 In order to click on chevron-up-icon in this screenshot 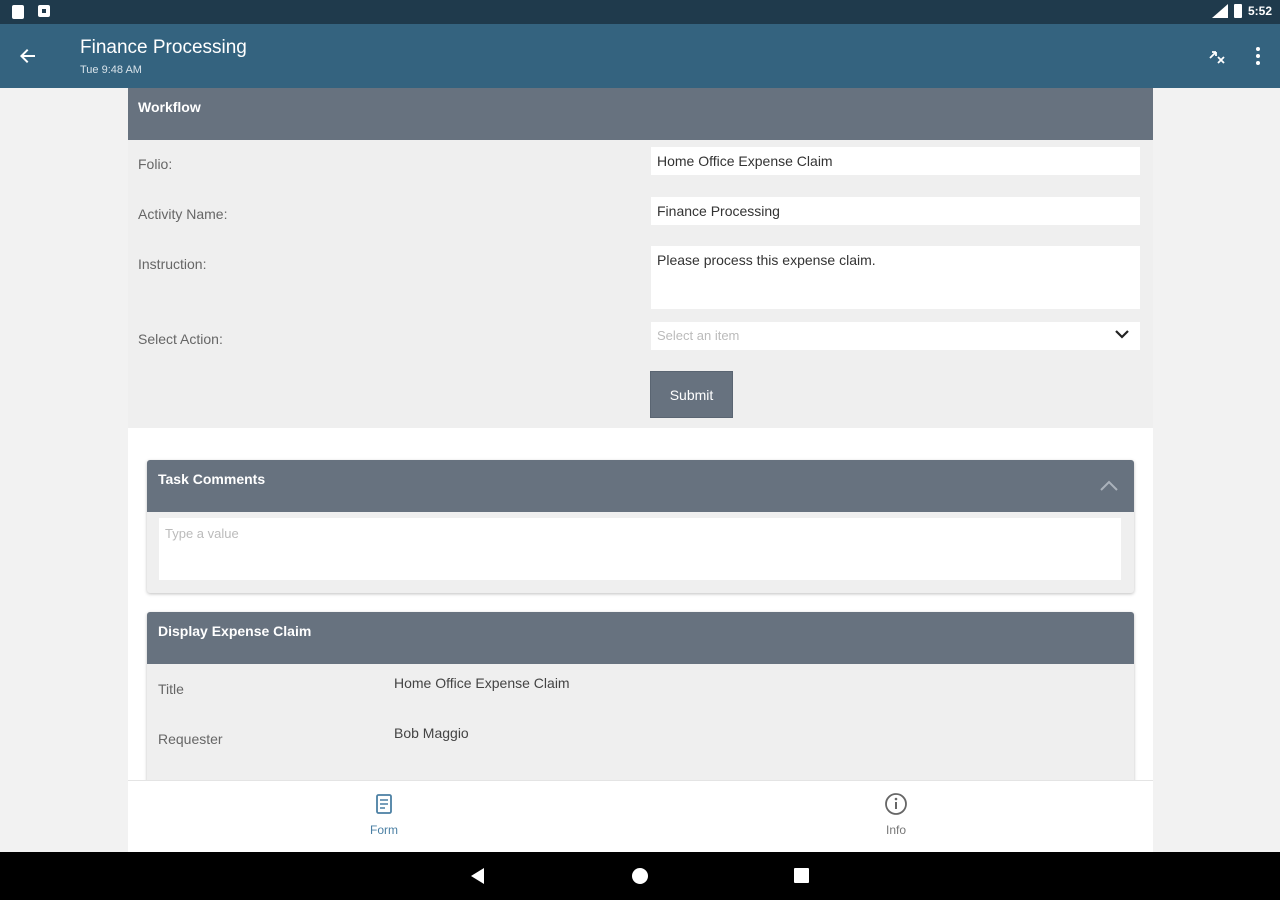, I will do `click(1109, 487)`.